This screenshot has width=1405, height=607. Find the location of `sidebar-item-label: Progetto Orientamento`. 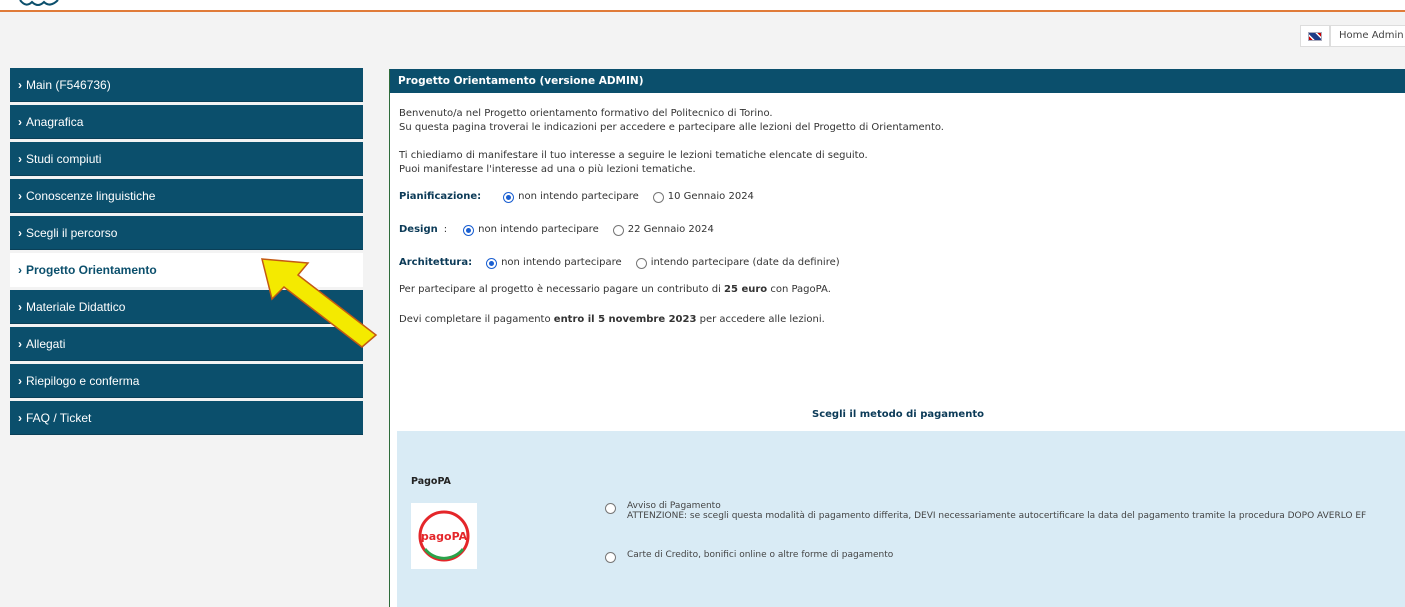

sidebar-item-label: Progetto Orientamento is located at coordinates (91, 270).